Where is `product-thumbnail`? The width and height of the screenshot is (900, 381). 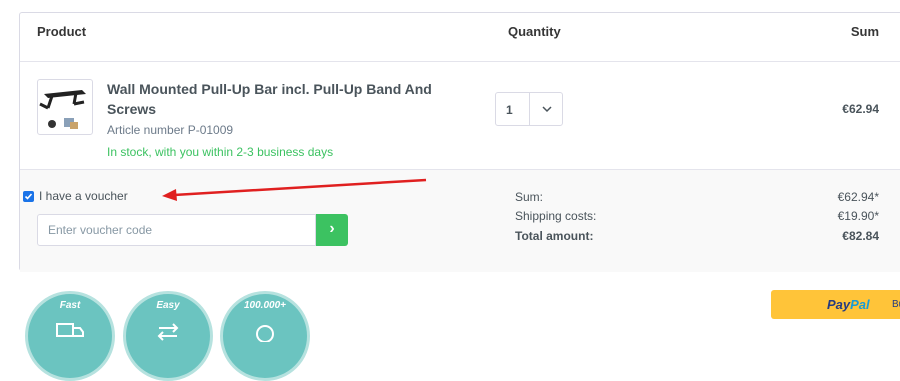 product-thumbnail is located at coordinates (65, 107).